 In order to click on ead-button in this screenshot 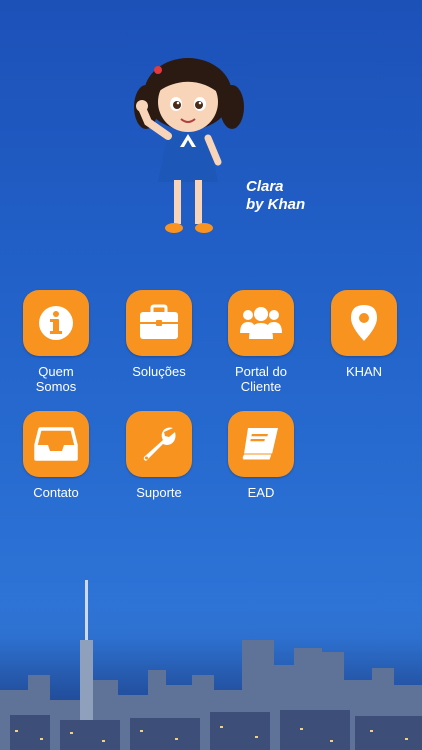, I will do `click(261, 444)`.